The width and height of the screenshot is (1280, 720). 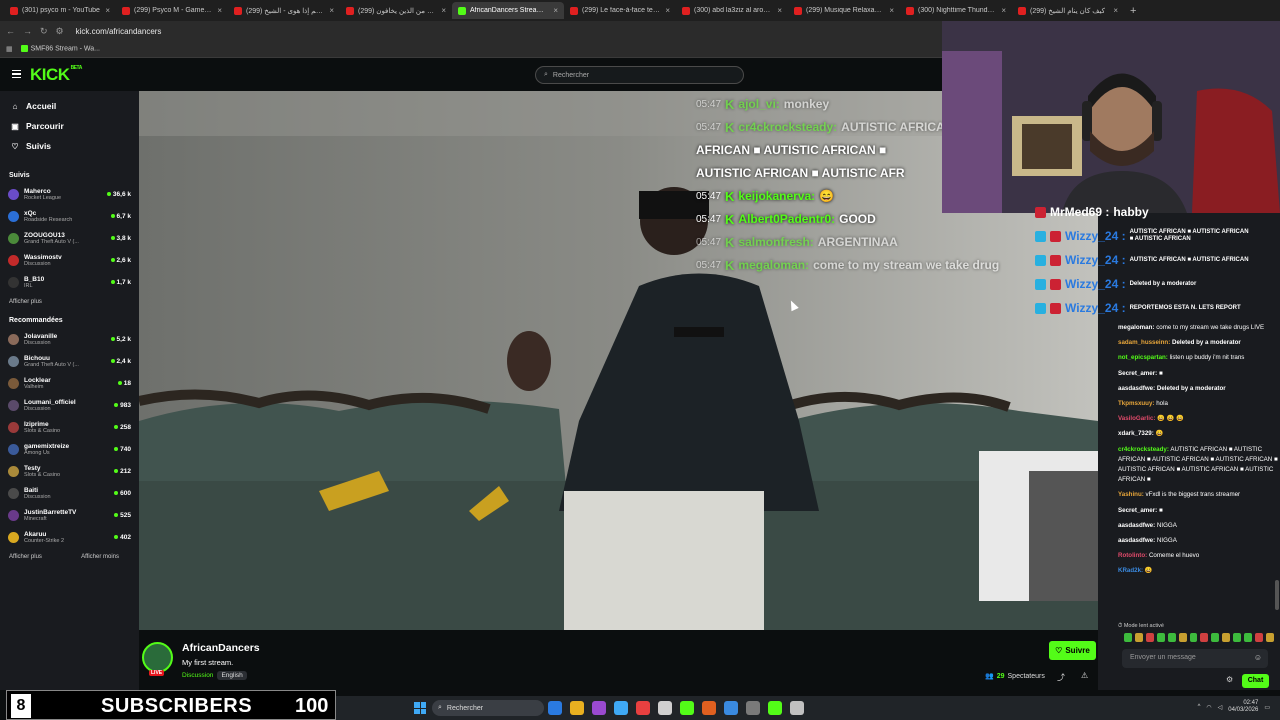 What do you see at coordinates (25, 557) in the screenshot?
I see `show-more-recommended-link: Afficher plus` at bounding box center [25, 557].